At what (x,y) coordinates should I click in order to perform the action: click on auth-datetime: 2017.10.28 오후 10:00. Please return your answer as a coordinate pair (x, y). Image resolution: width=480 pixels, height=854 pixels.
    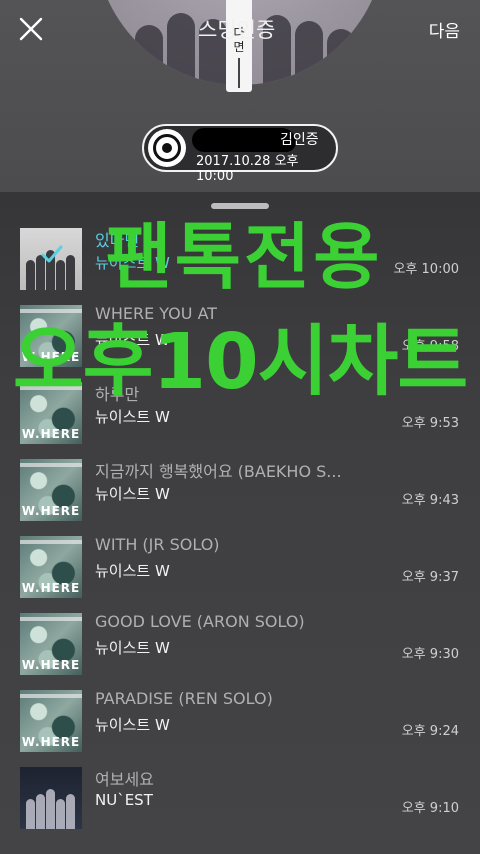
    Looking at the image, I should click on (247, 169).